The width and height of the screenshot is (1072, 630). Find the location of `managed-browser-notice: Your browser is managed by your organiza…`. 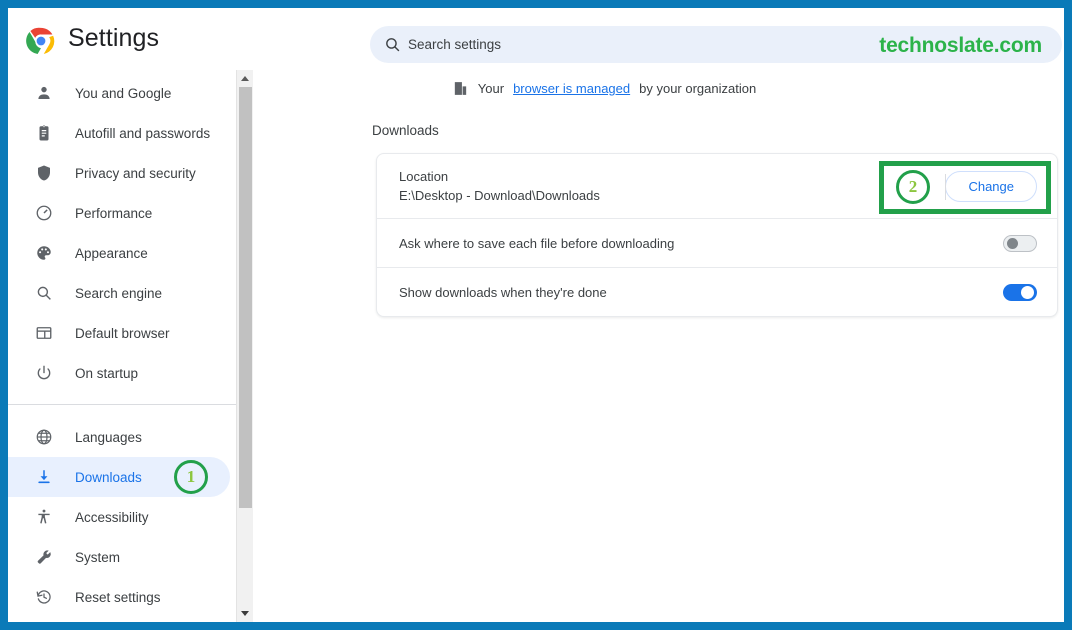

managed-browser-notice: Your browser is managed by your organiza… is located at coordinates (604, 88).